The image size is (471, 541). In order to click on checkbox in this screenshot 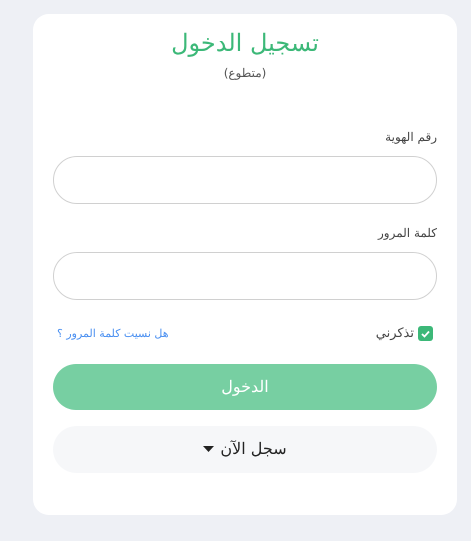, I will do `click(425, 334)`.